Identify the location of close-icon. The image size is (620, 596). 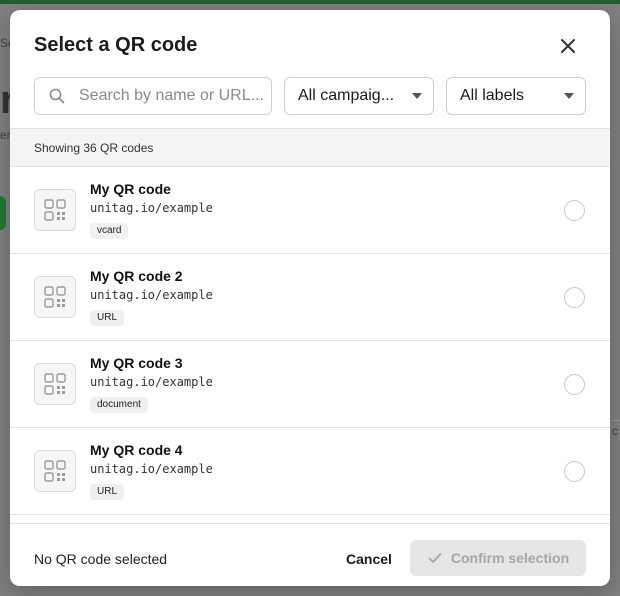
(568, 48).